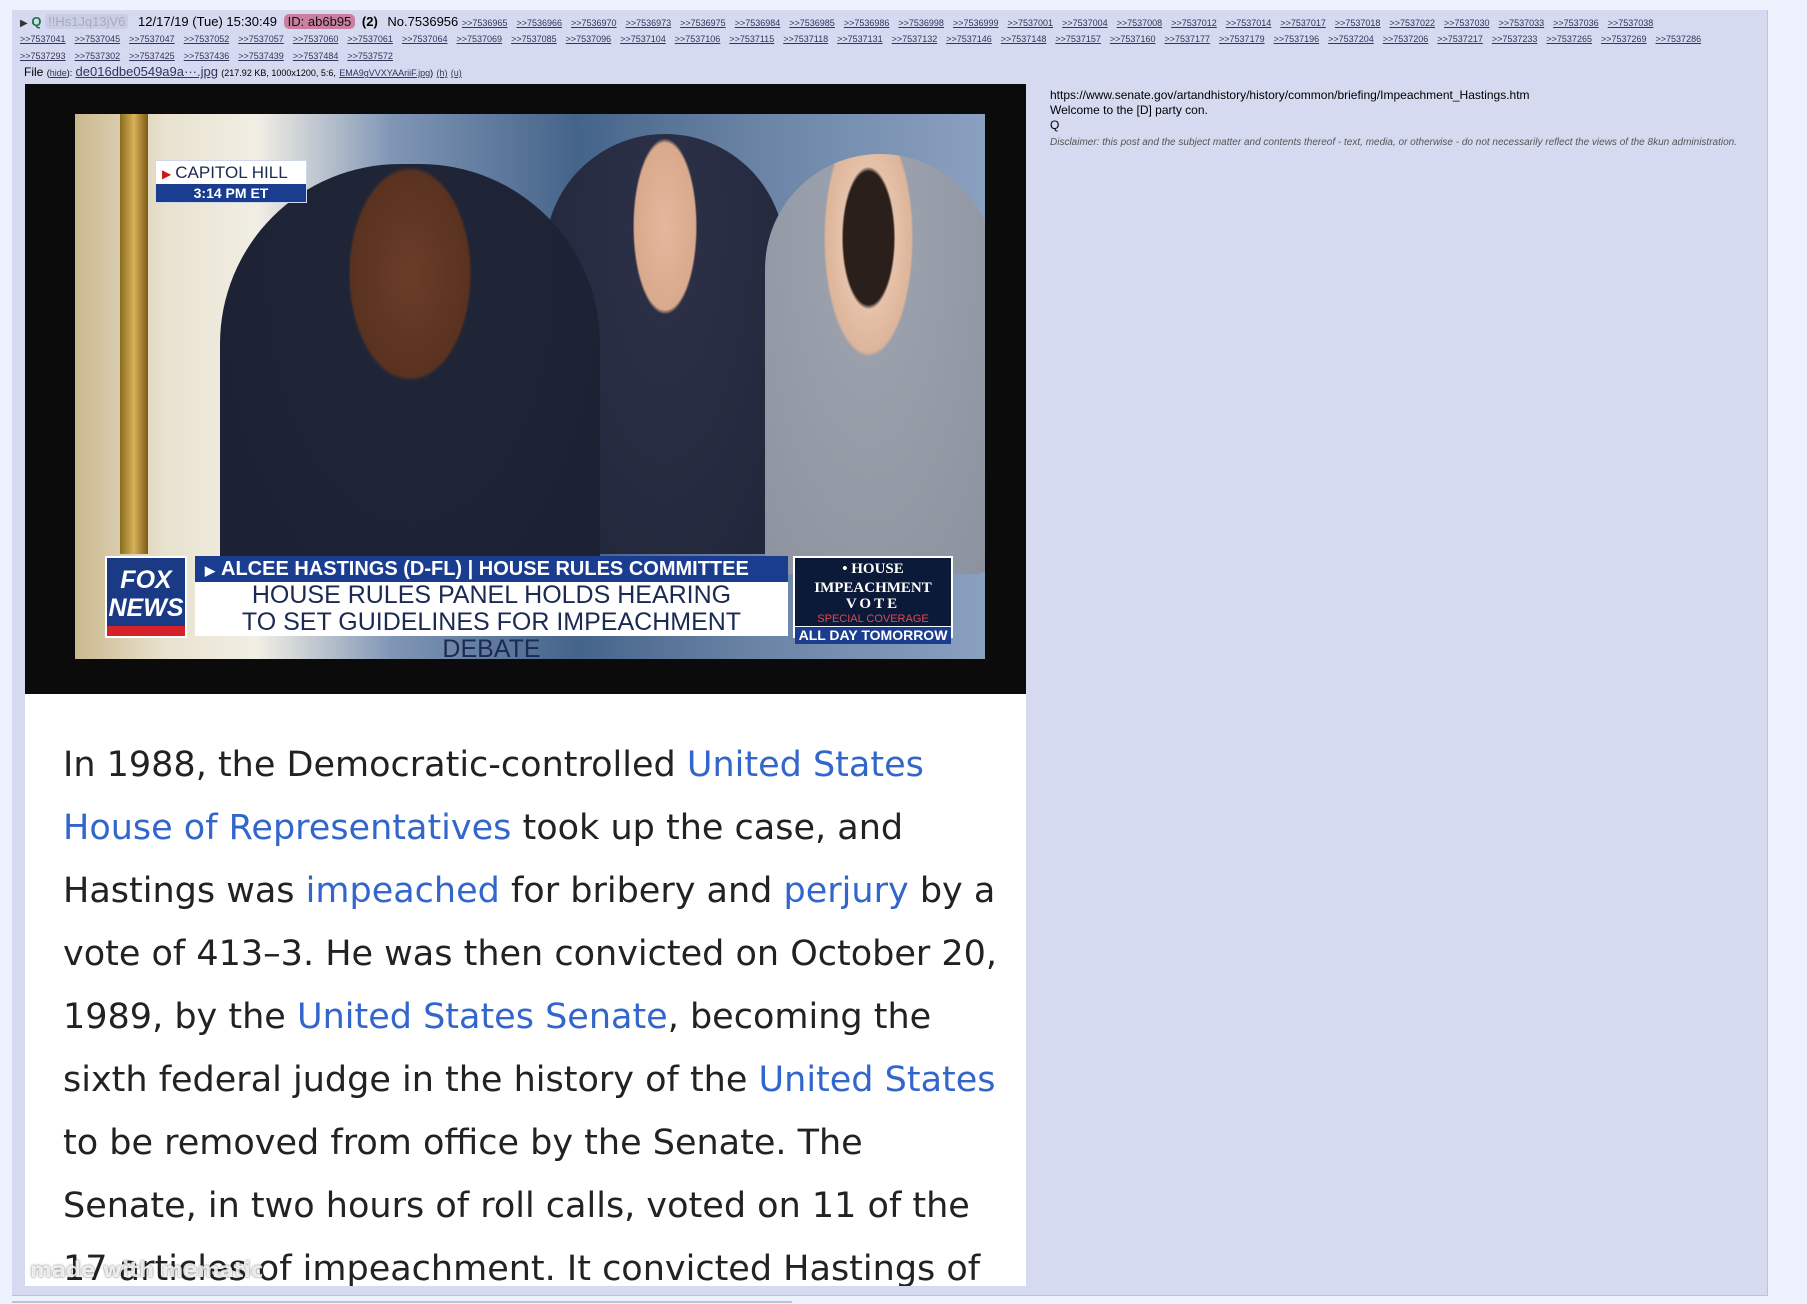 This screenshot has width=1807, height=1304. Describe the element at coordinates (482, 1017) in the screenshot. I see `article-link: United States Senate` at that location.